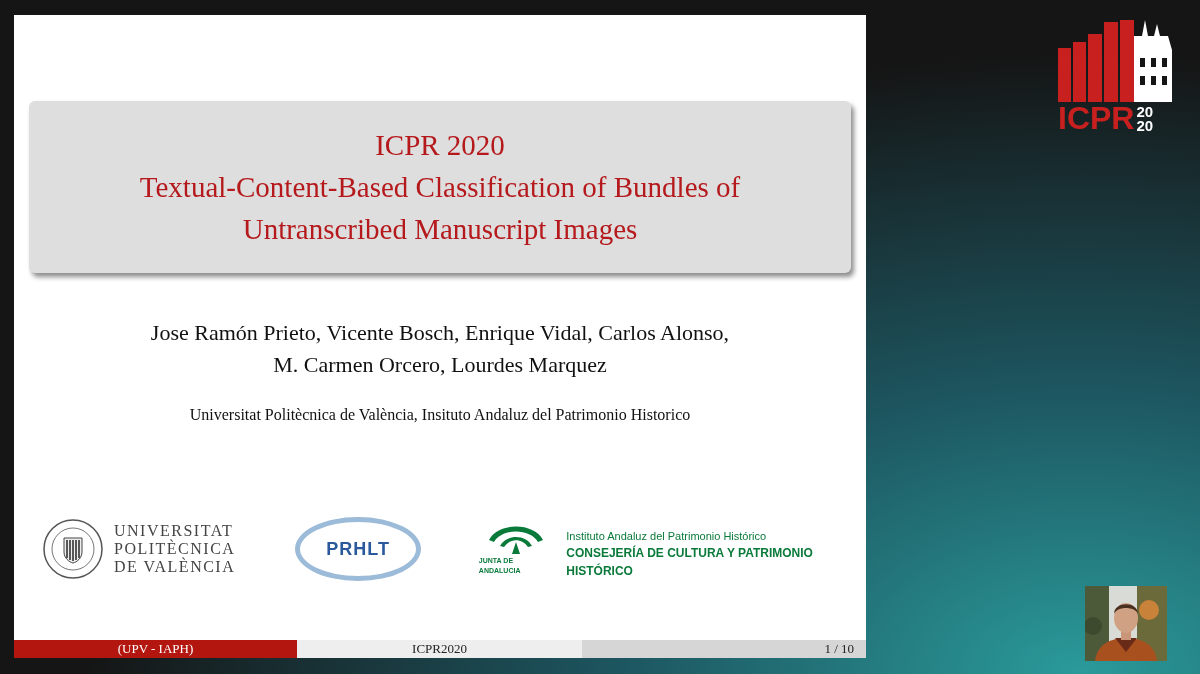 The width and height of the screenshot is (1200, 674). Describe the element at coordinates (667, 536) in the screenshot. I see `institute-name: Instituto Andaluz del Patrimonio Histórico` at that location.